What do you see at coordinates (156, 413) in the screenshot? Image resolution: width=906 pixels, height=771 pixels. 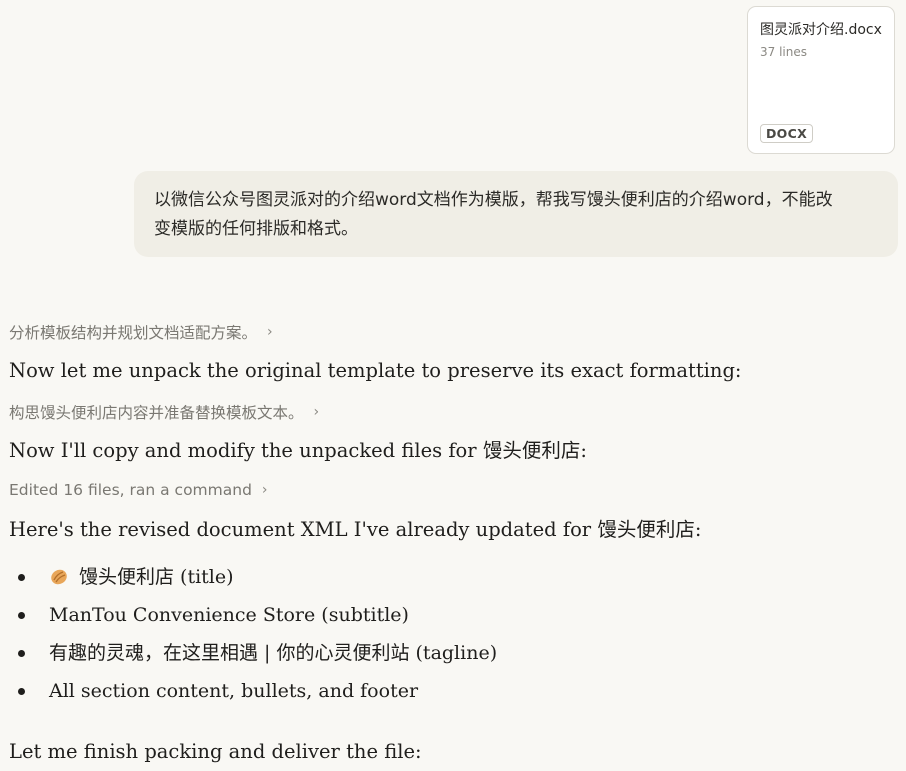 I see `thinking-summary-label: 构思馒头便利店内容并准备替换模板文本。` at bounding box center [156, 413].